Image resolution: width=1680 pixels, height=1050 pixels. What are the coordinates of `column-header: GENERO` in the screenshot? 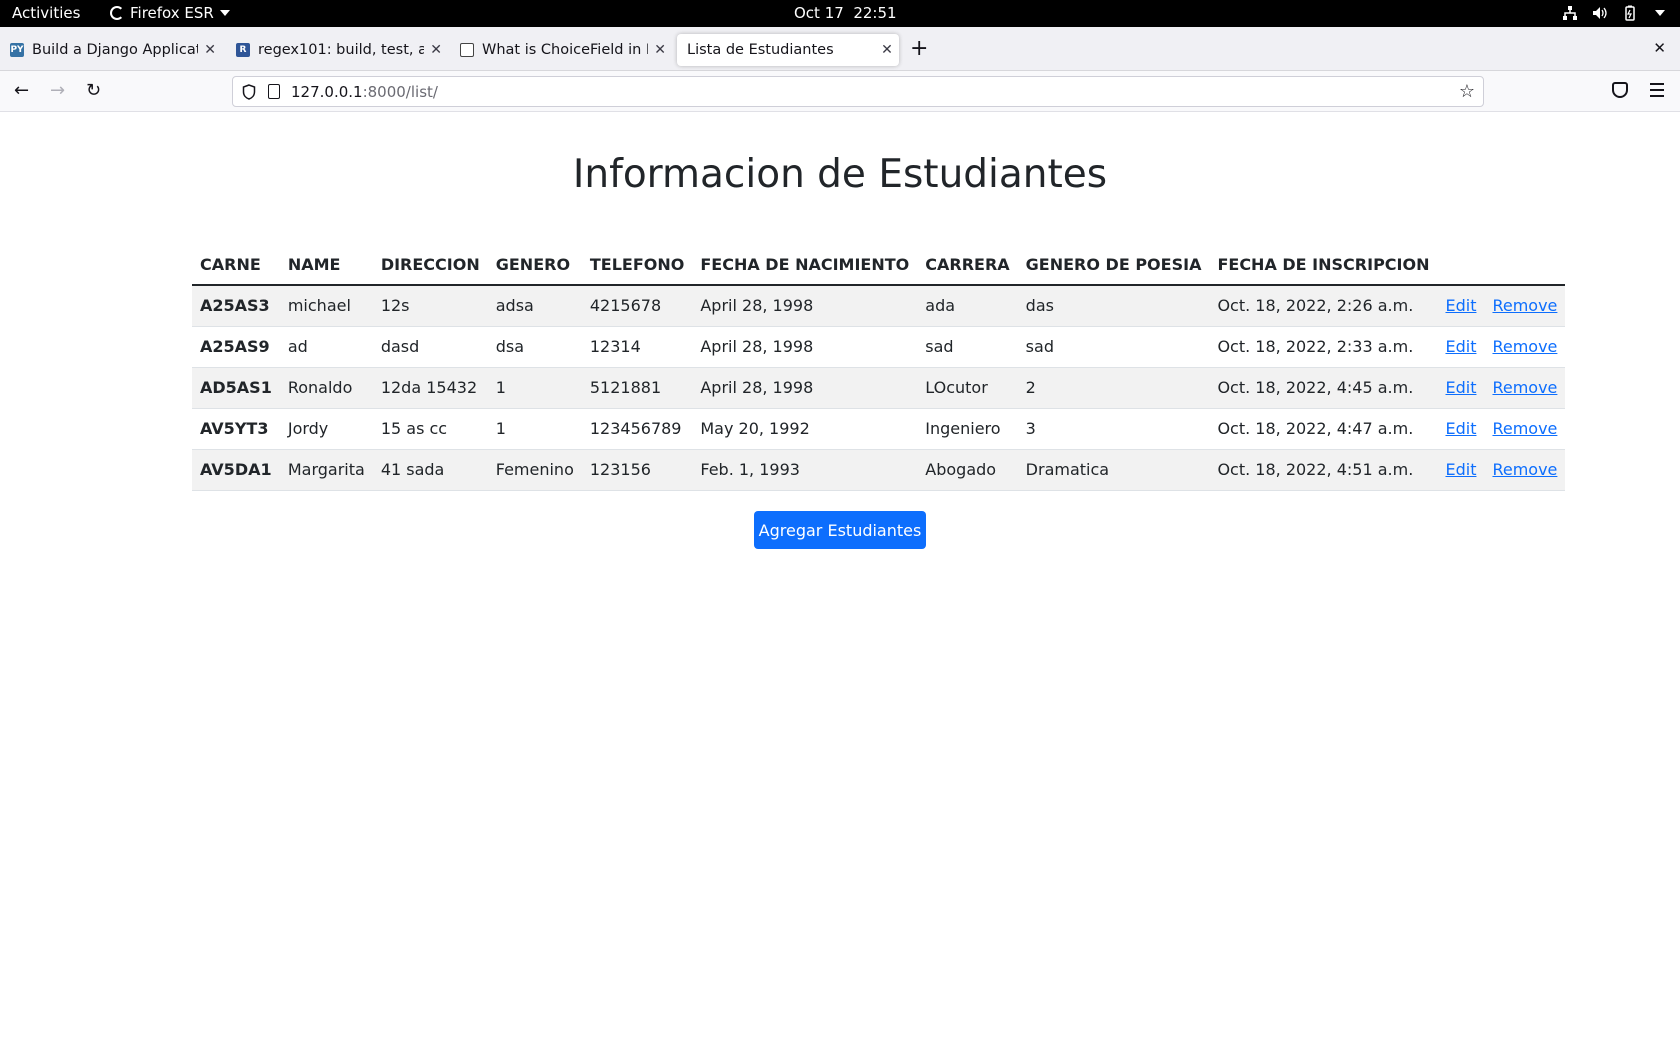 It's located at (534, 265).